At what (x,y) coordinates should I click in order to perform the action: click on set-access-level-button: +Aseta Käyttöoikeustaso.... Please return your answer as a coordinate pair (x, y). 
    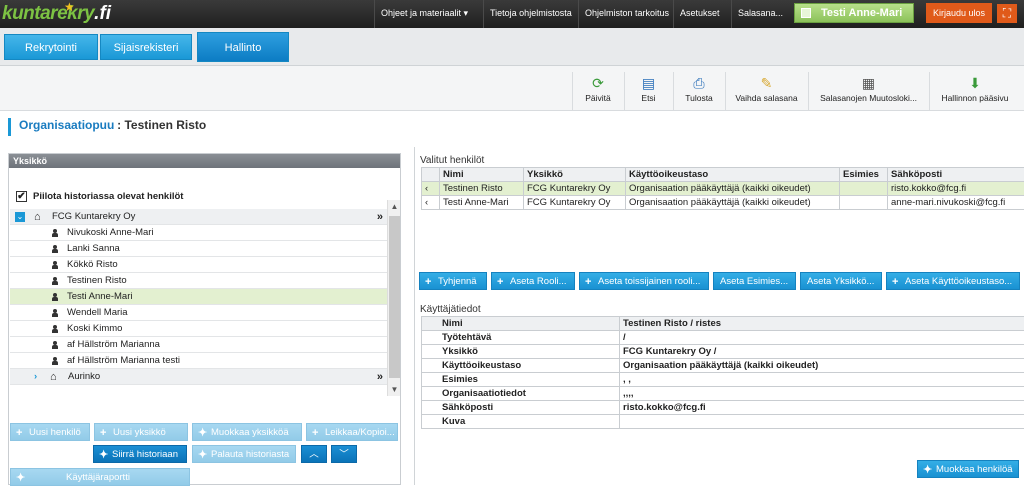
    Looking at the image, I should click on (953, 281).